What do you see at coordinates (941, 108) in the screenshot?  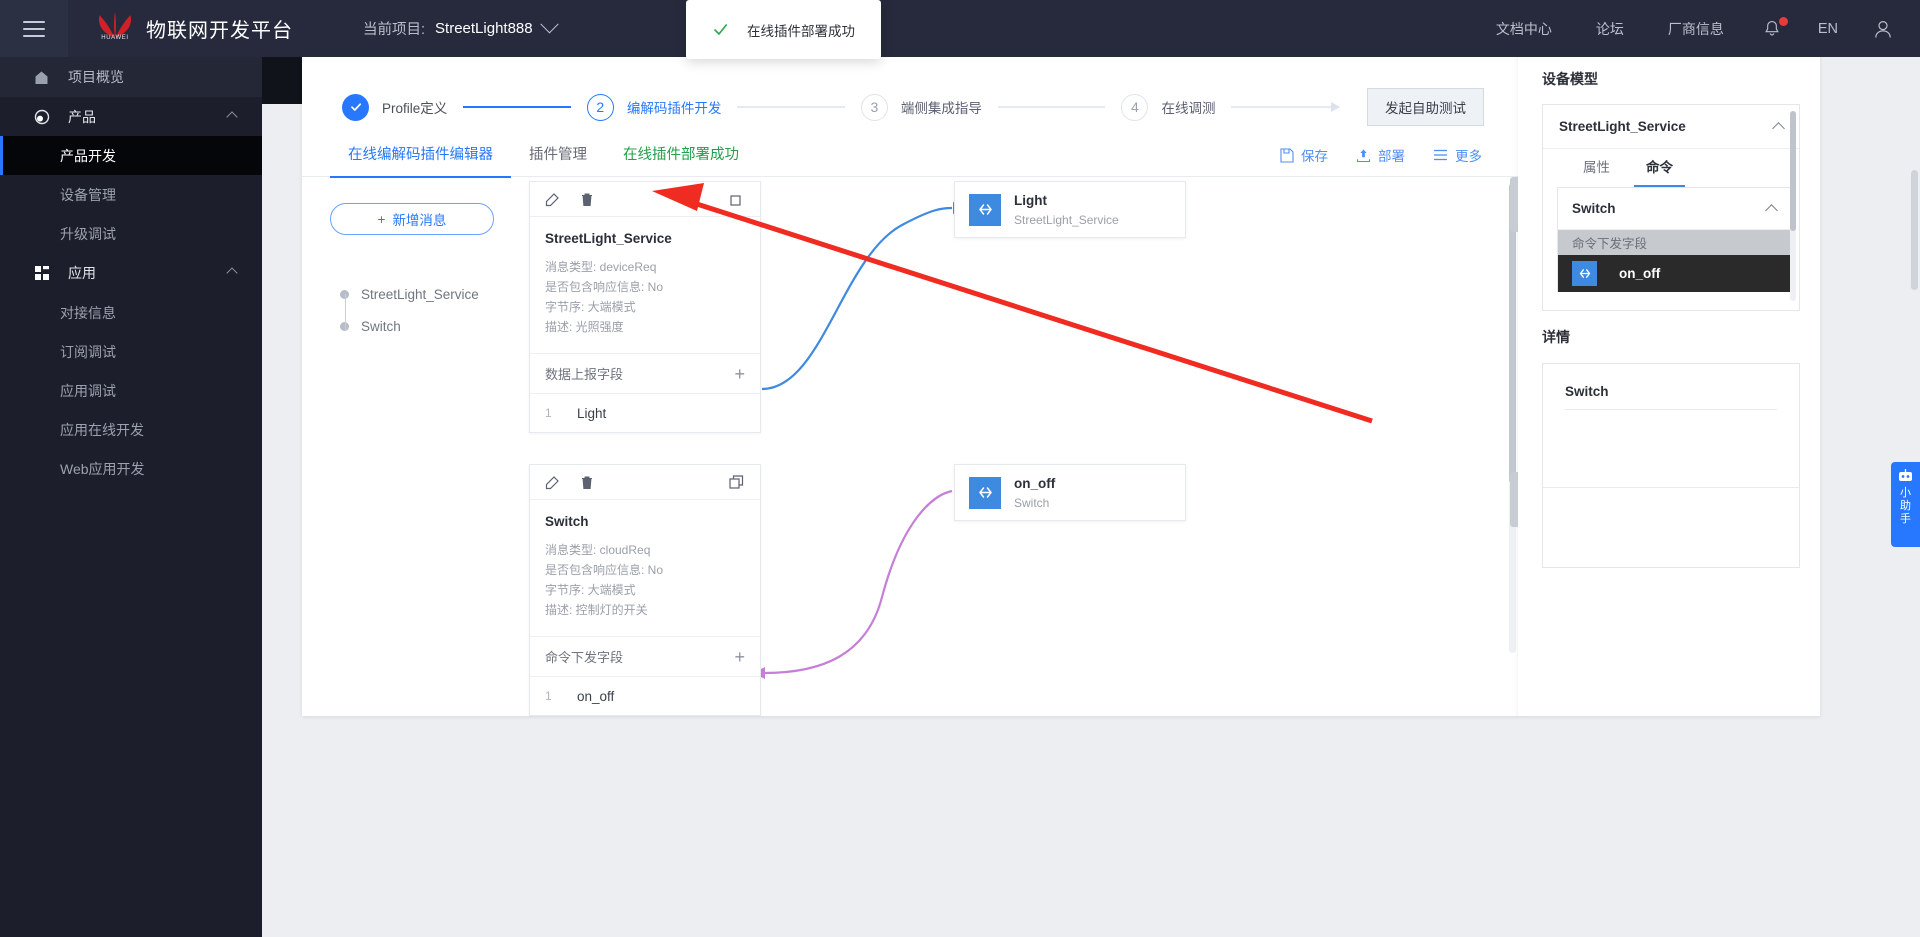 I see `step-3-label: 端侧集成指导` at bounding box center [941, 108].